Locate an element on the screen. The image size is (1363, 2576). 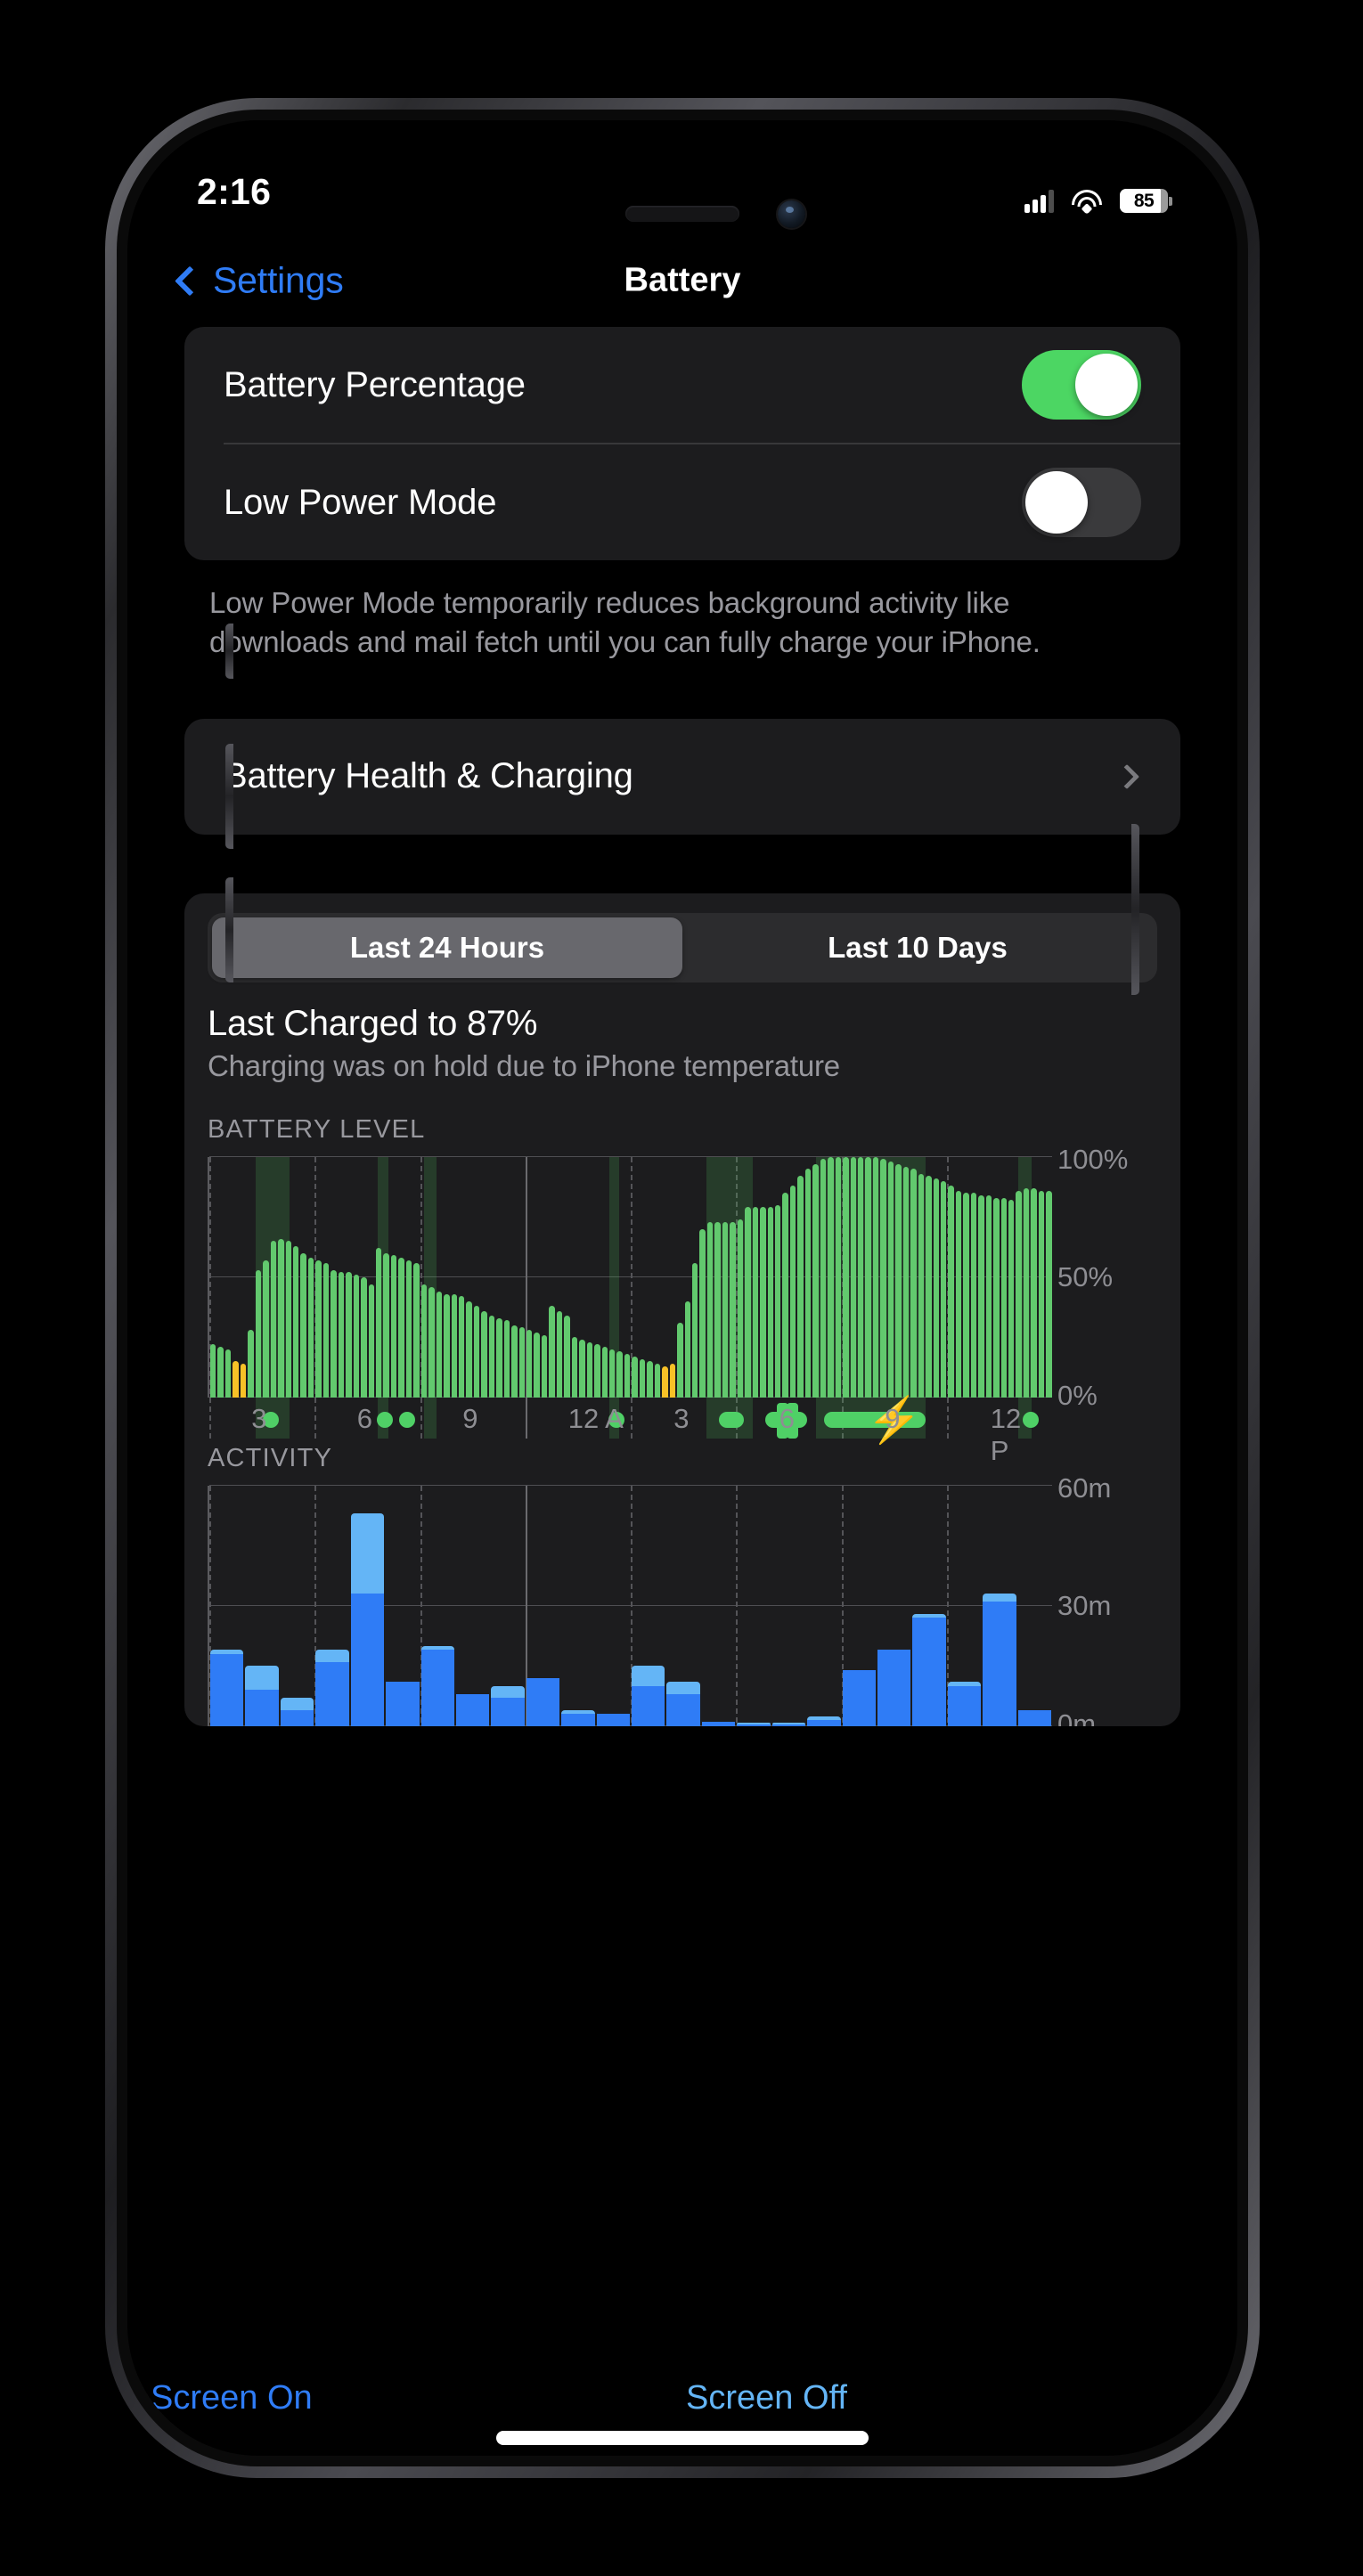
silent-switch is located at coordinates (229, 651).